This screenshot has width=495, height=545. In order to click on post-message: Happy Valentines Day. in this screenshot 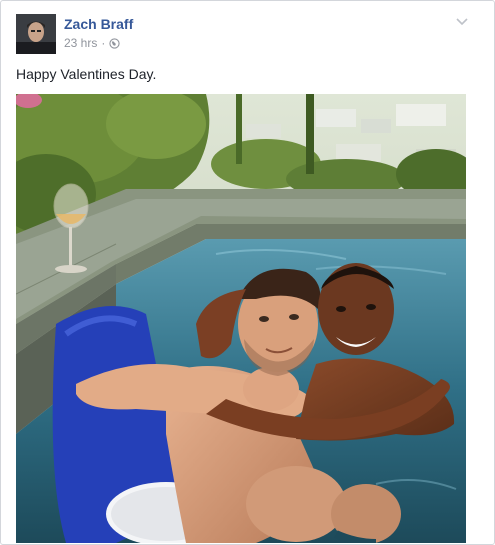, I will do `click(86, 74)`.